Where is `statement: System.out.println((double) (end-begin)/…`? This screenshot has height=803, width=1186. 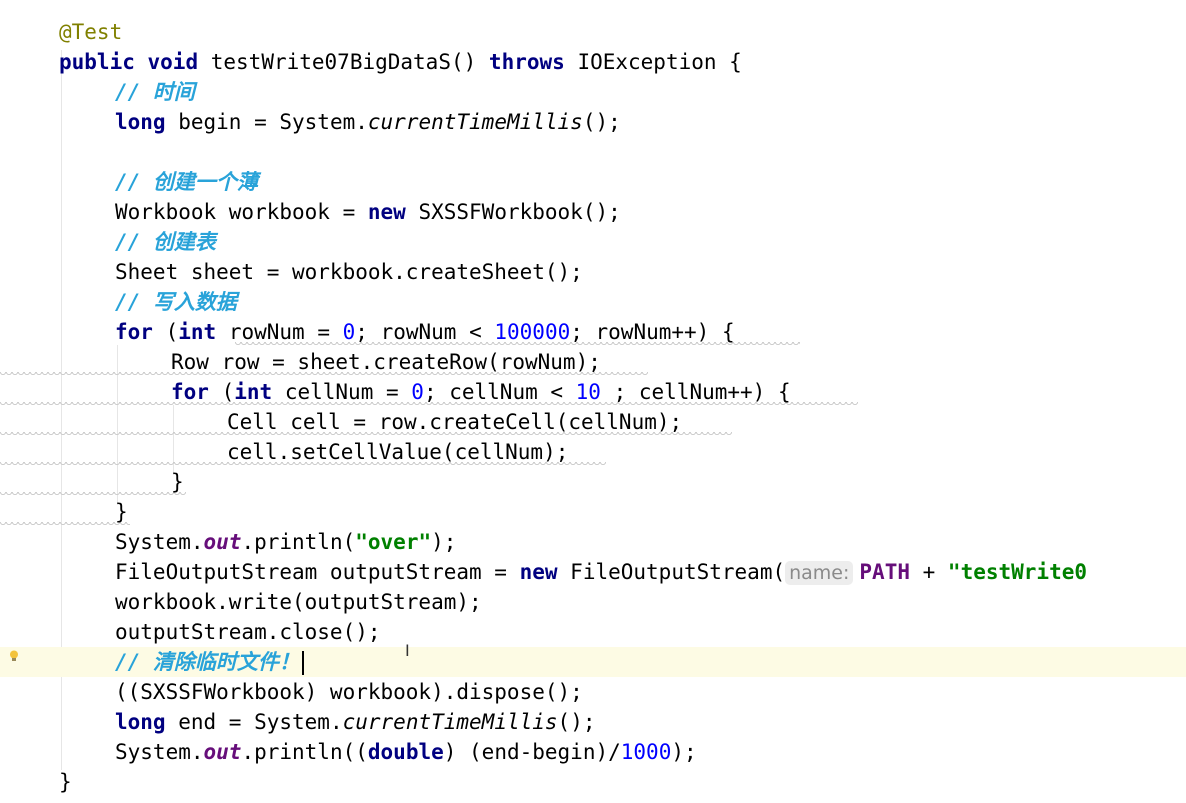
statement: System.out.println((double) (end-begin)/… is located at coordinates (406, 752).